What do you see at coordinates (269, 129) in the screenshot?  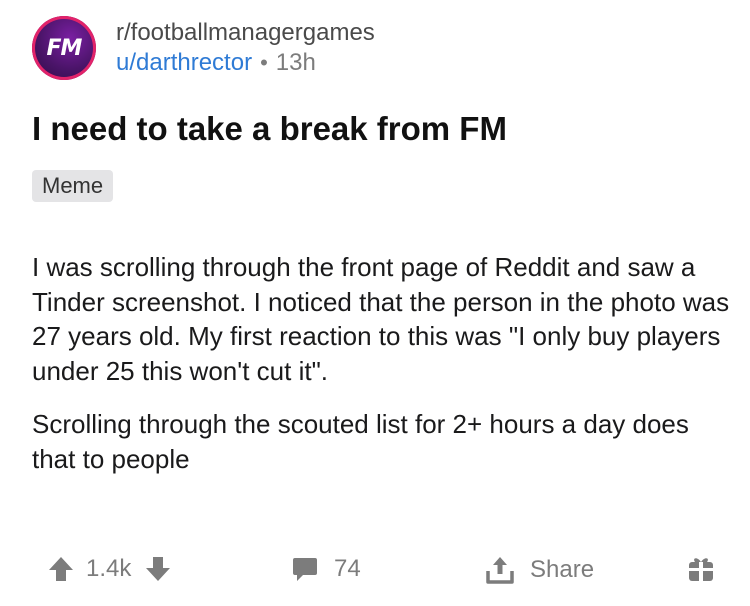 I see `post-title: I need to take a break from FM` at bounding box center [269, 129].